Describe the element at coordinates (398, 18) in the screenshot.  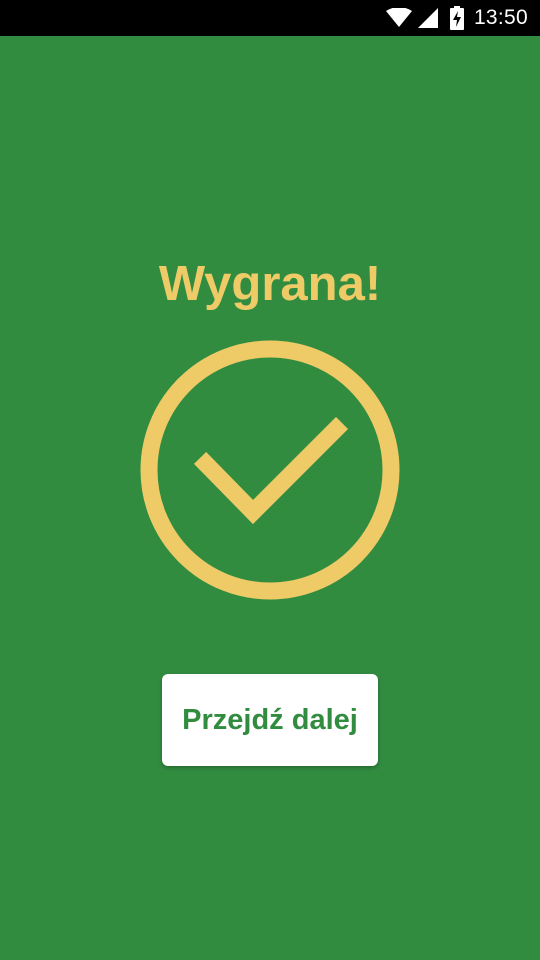
I see `wifi-icon` at that location.